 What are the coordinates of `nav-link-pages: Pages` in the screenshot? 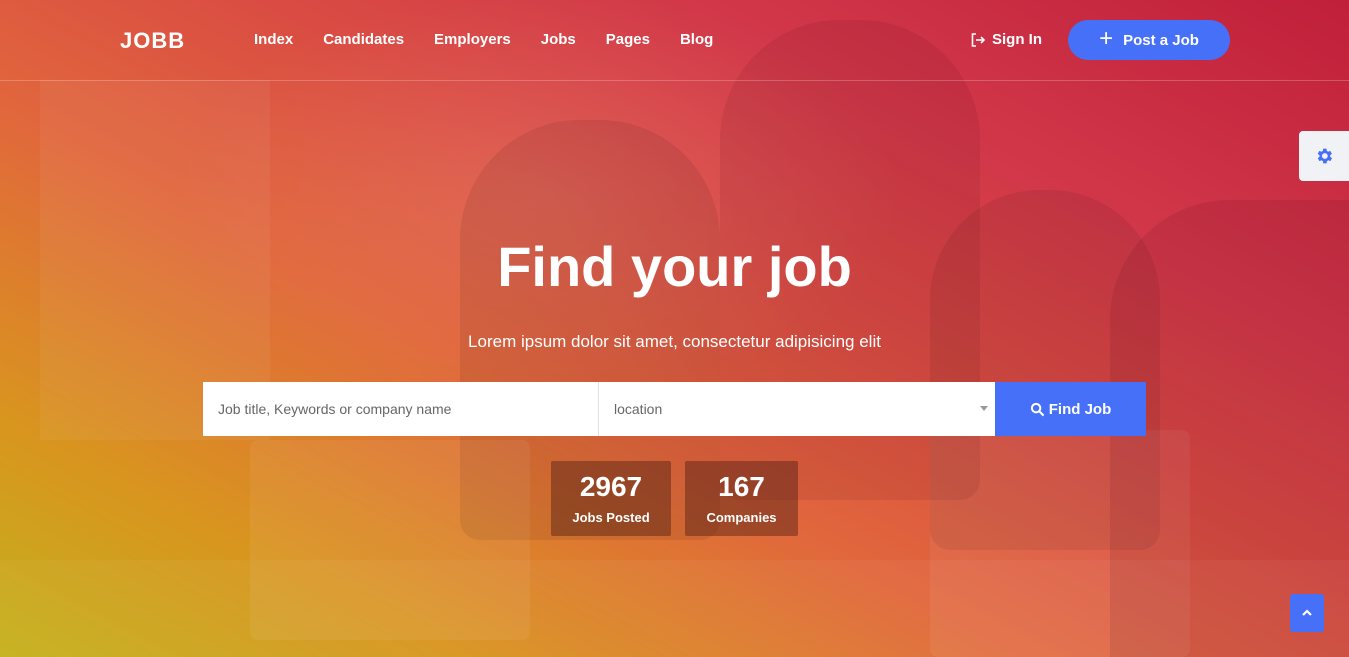 It's located at (628, 39).